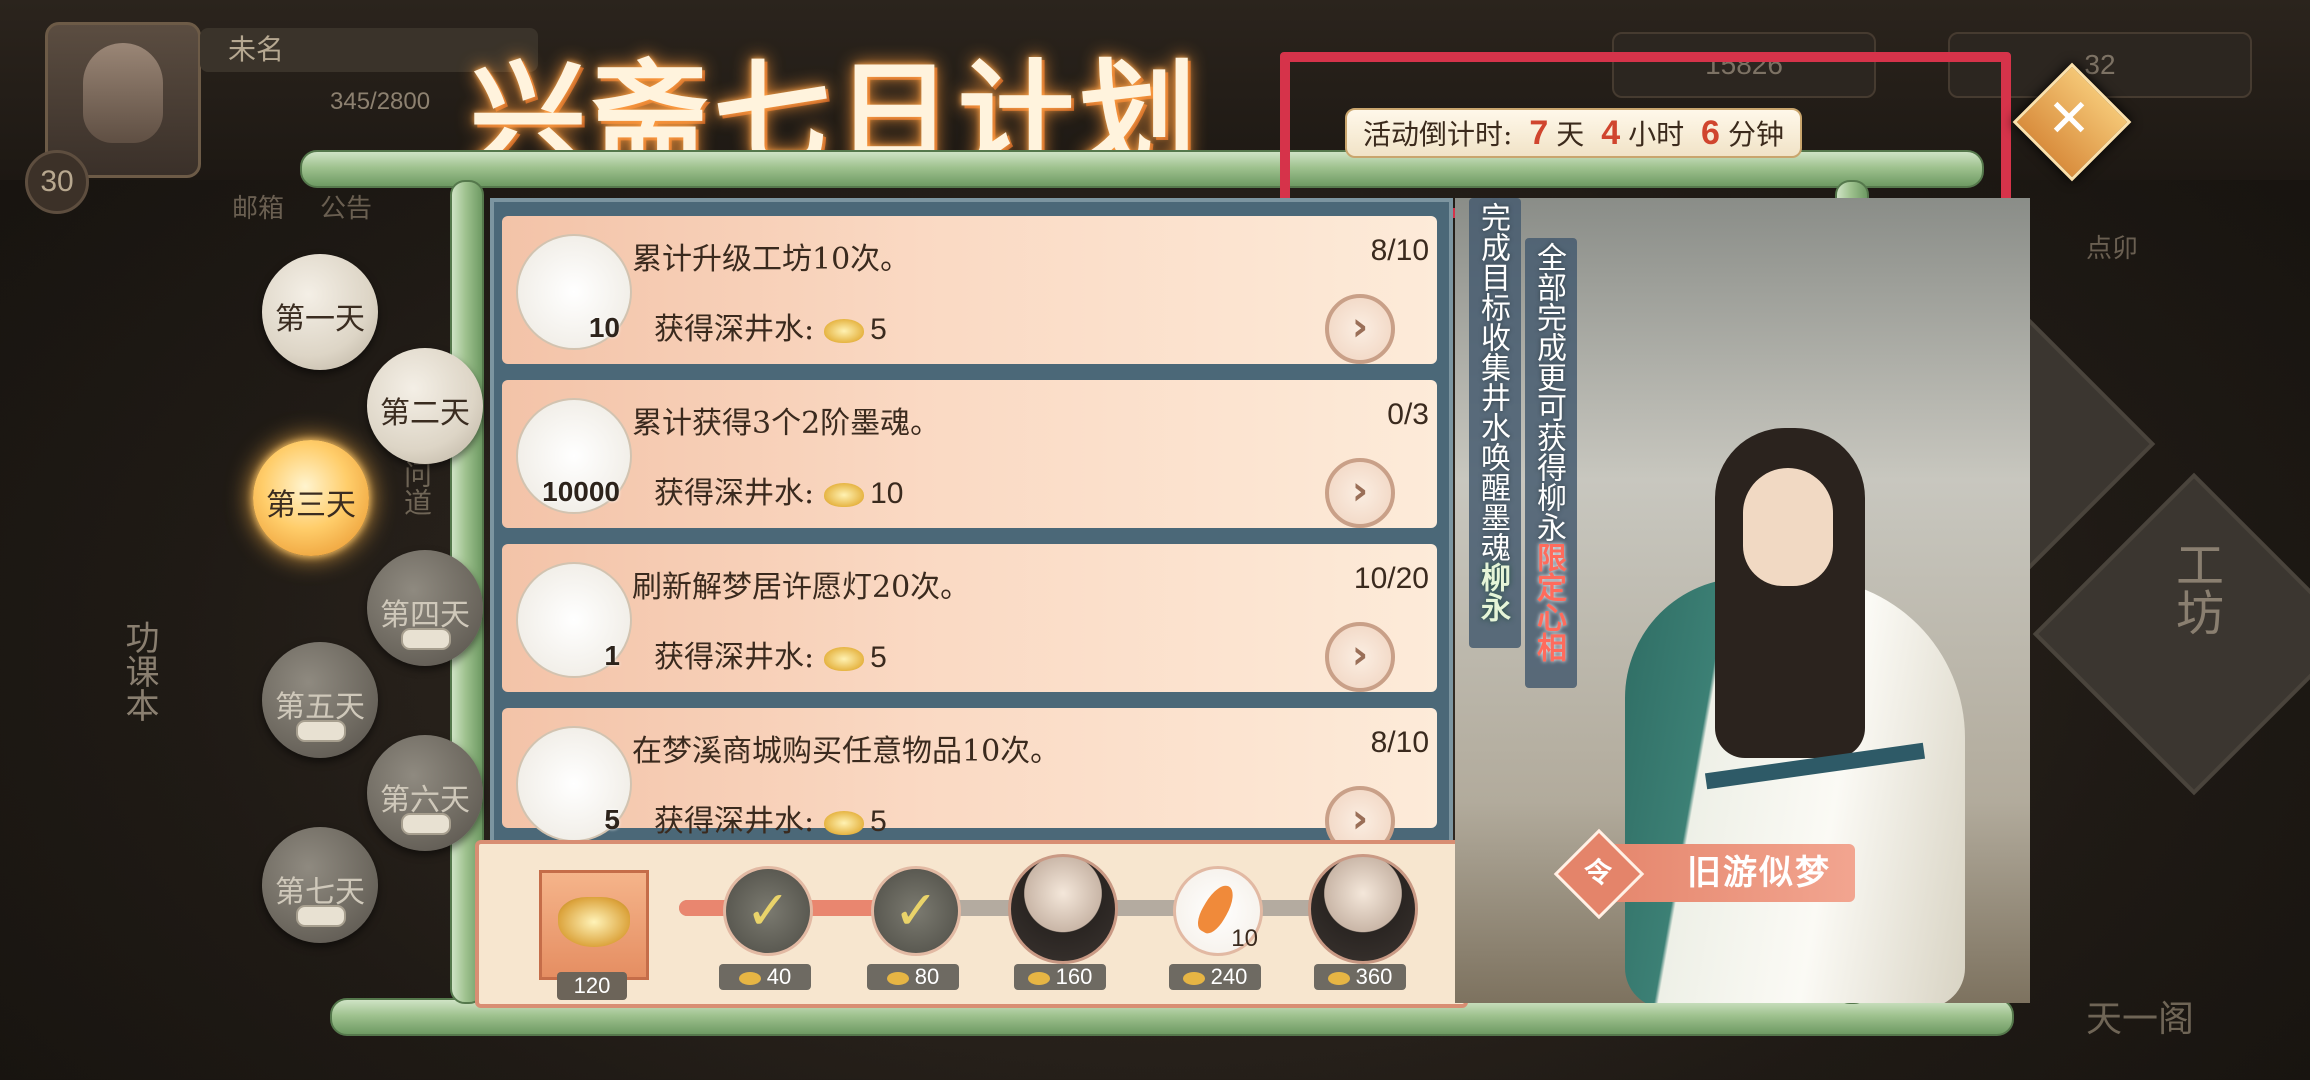  What do you see at coordinates (801, 587) in the screenshot?
I see `task-description: 刷新解梦居许愿灯20次。` at bounding box center [801, 587].